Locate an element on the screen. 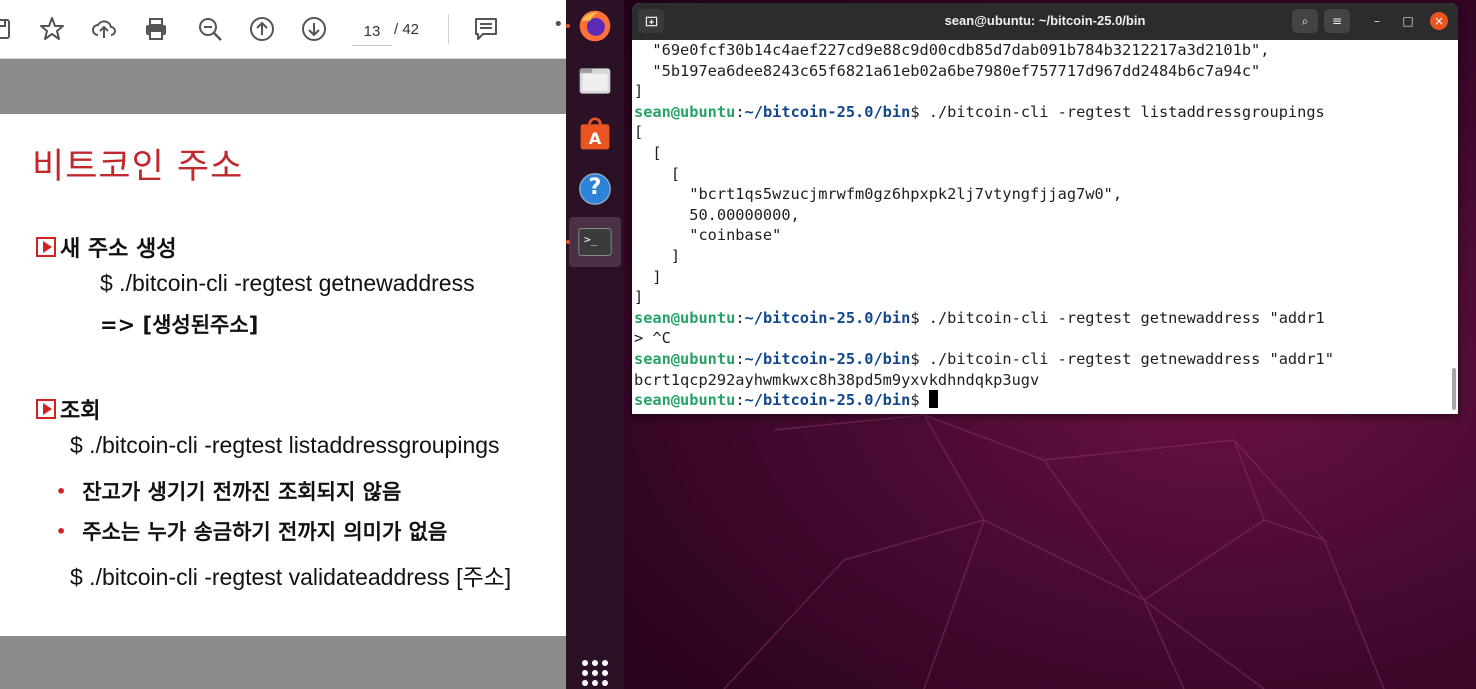 The width and height of the screenshot is (1476, 689). close-icon: × is located at coordinates (1439, 21).